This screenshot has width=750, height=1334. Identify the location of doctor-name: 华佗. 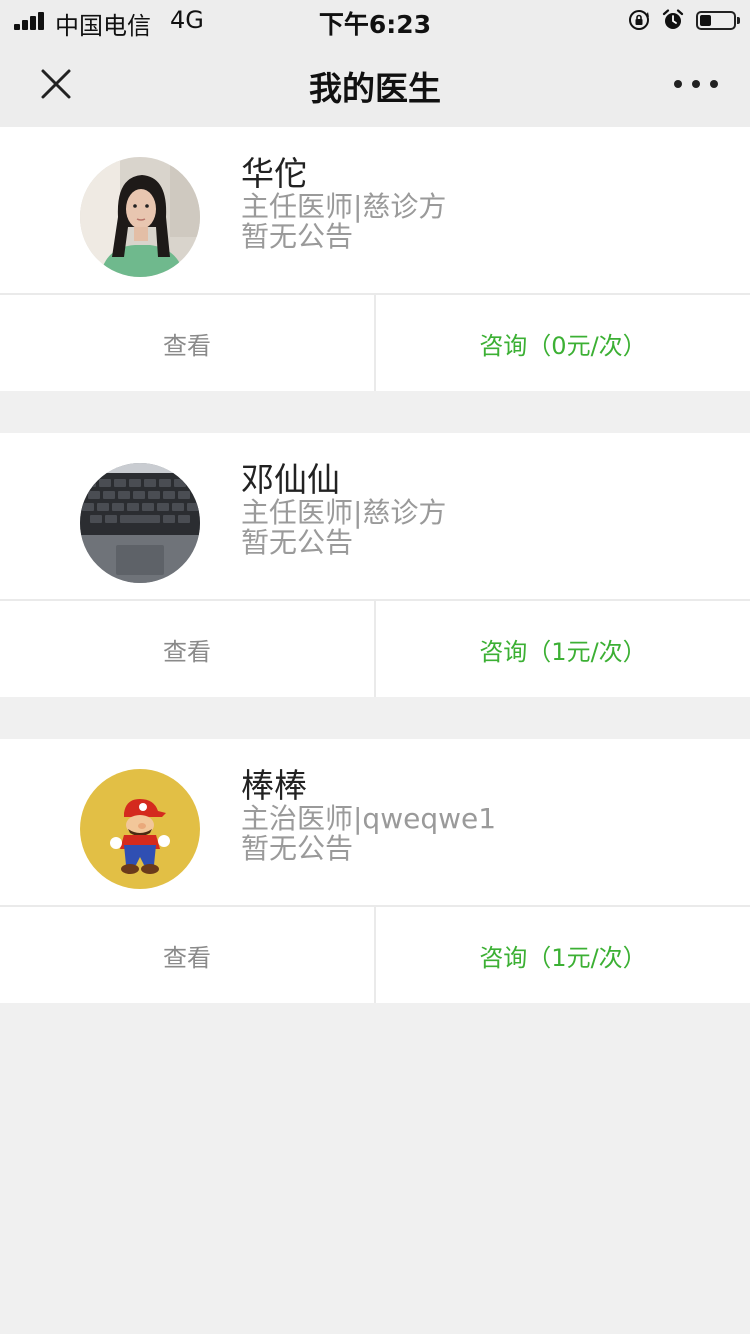
(274, 173).